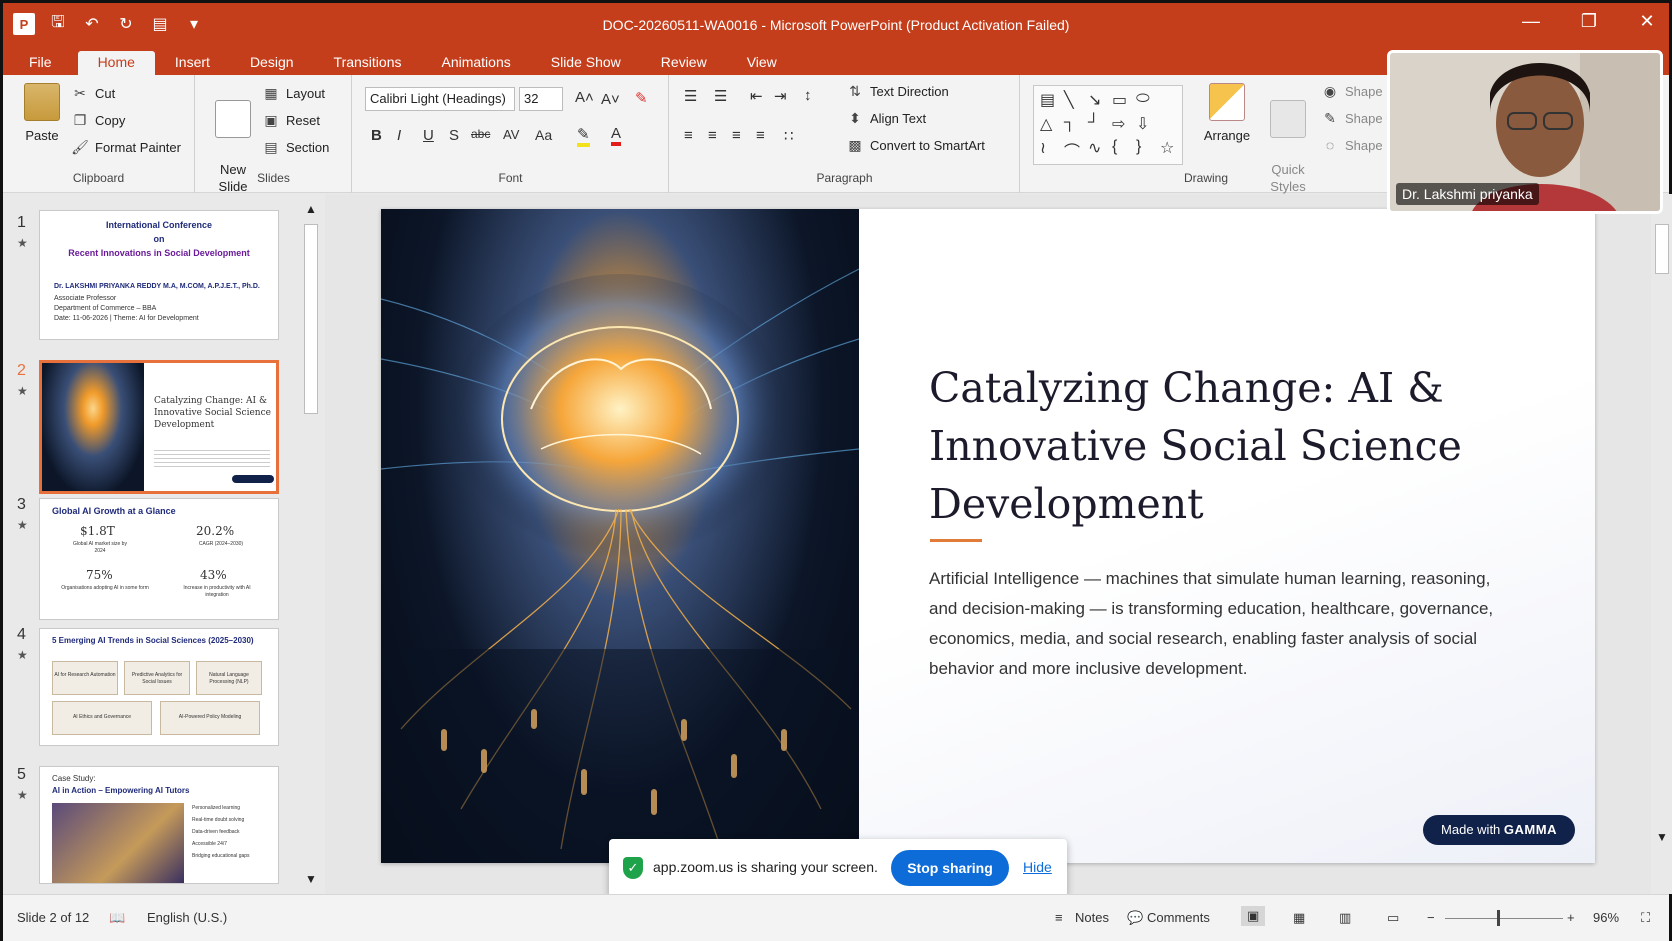  I want to click on reading-view-icon: ▥, so click(1345, 918).